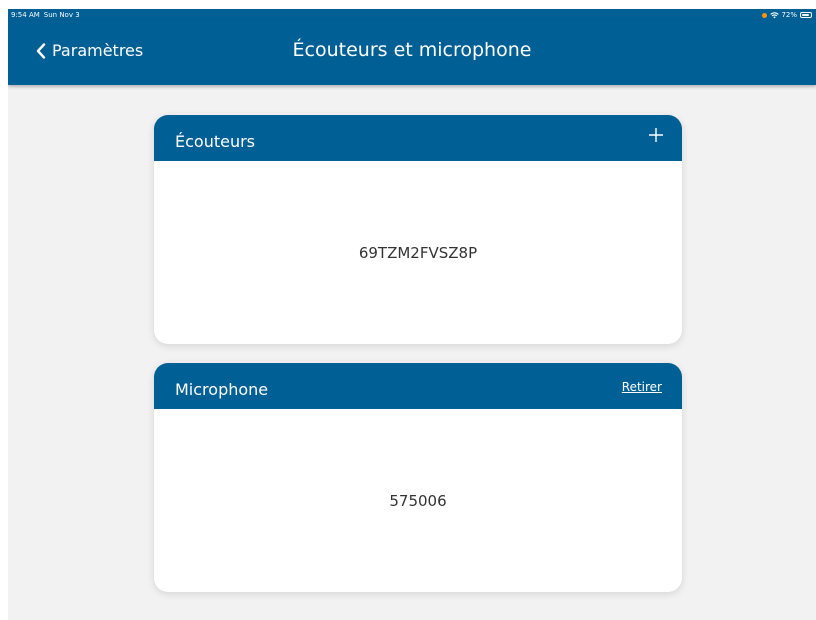  What do you see at coordinates (25, 15) in the screenshot?
I see `status-time: 9:54 AM` at bounding box center [25, 15].